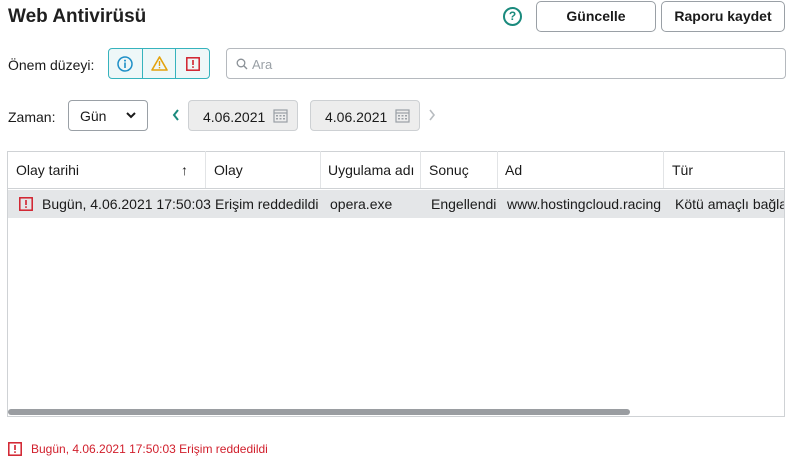 Image resolution: width=794 pixels, height=465 pixels. Describe the element at coordinates (234, 117) in the screenshot. I see `date-from-value: 4.06.2021` at that location.